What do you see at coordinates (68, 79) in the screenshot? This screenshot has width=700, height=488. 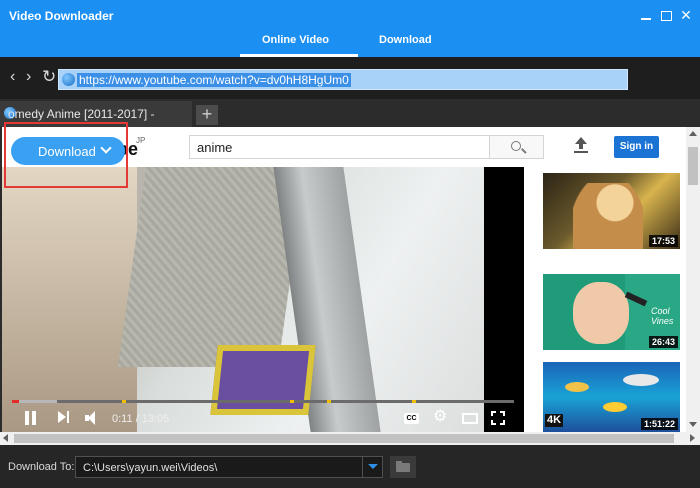 I see `globe-icon` at bounding box center [68, 79].